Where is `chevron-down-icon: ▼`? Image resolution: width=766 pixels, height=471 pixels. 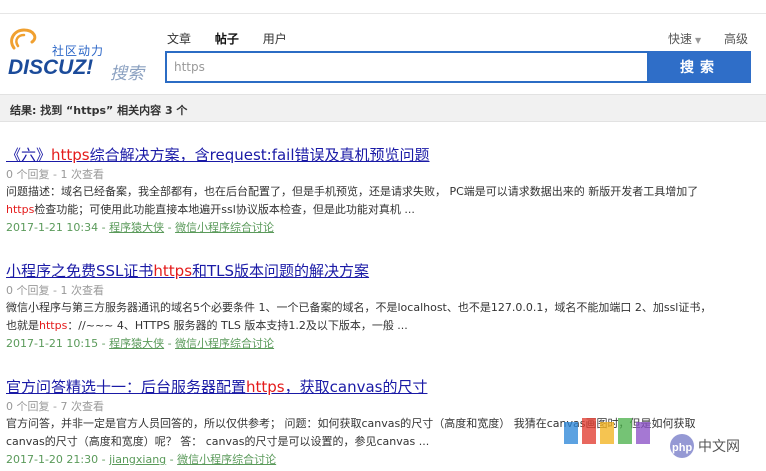
chevron-down-icon: ▼ is located at coordinates (698, 40).